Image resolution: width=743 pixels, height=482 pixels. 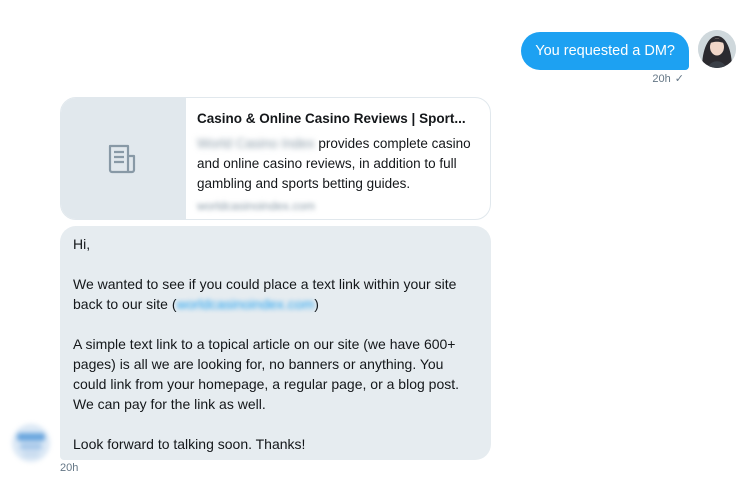 What do you see at coordinates (82, 244) in the screenshot?
I see `message-greeting: Hi,` at bounding box center [82, 244].